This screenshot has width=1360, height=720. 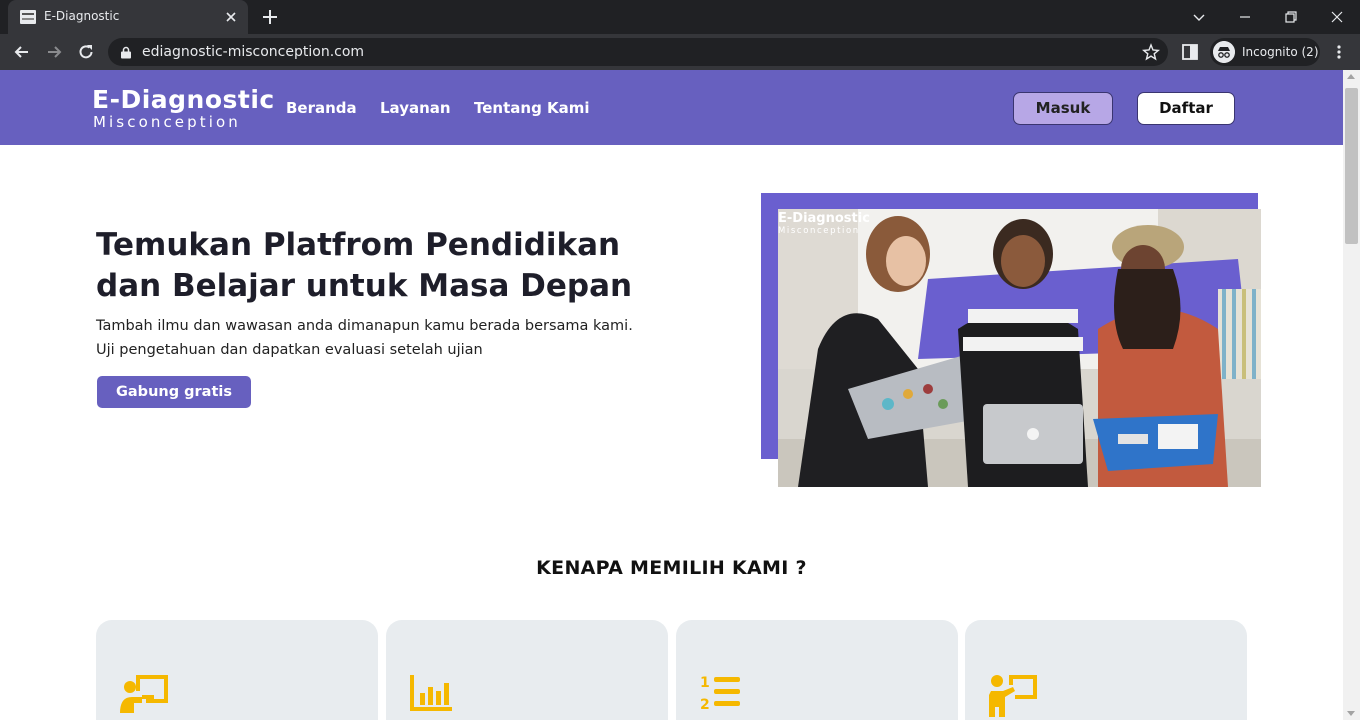 What do you see at coordinates (671, 568) in the screenshot?
I see `why-section-title: KENAPA MEMILIH KAMI ?` at bounding box center [671, 568].